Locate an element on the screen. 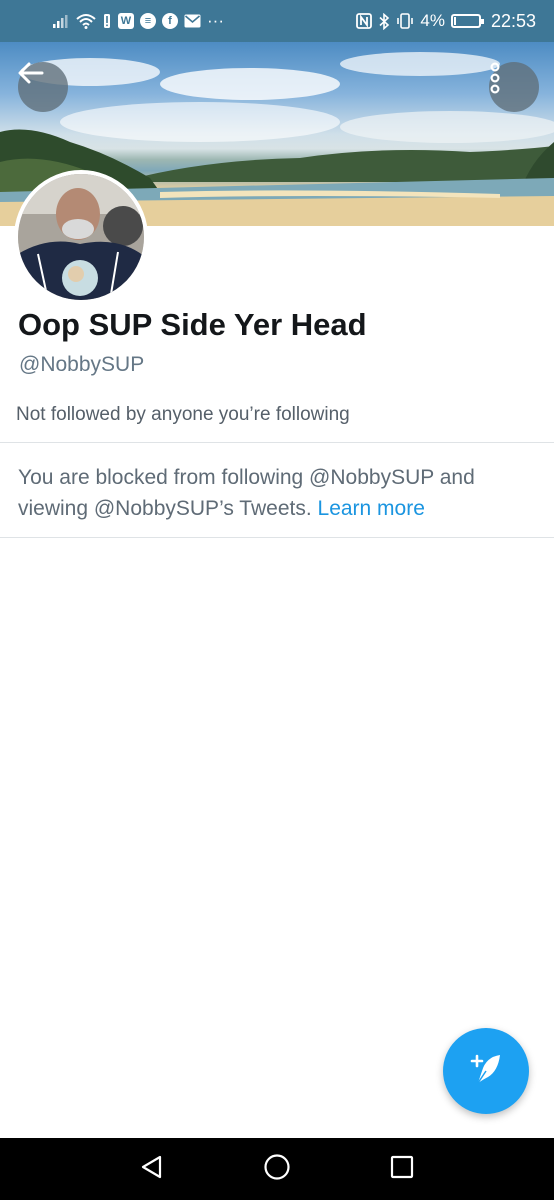  signal-icon is located at coordinates (61, 21).